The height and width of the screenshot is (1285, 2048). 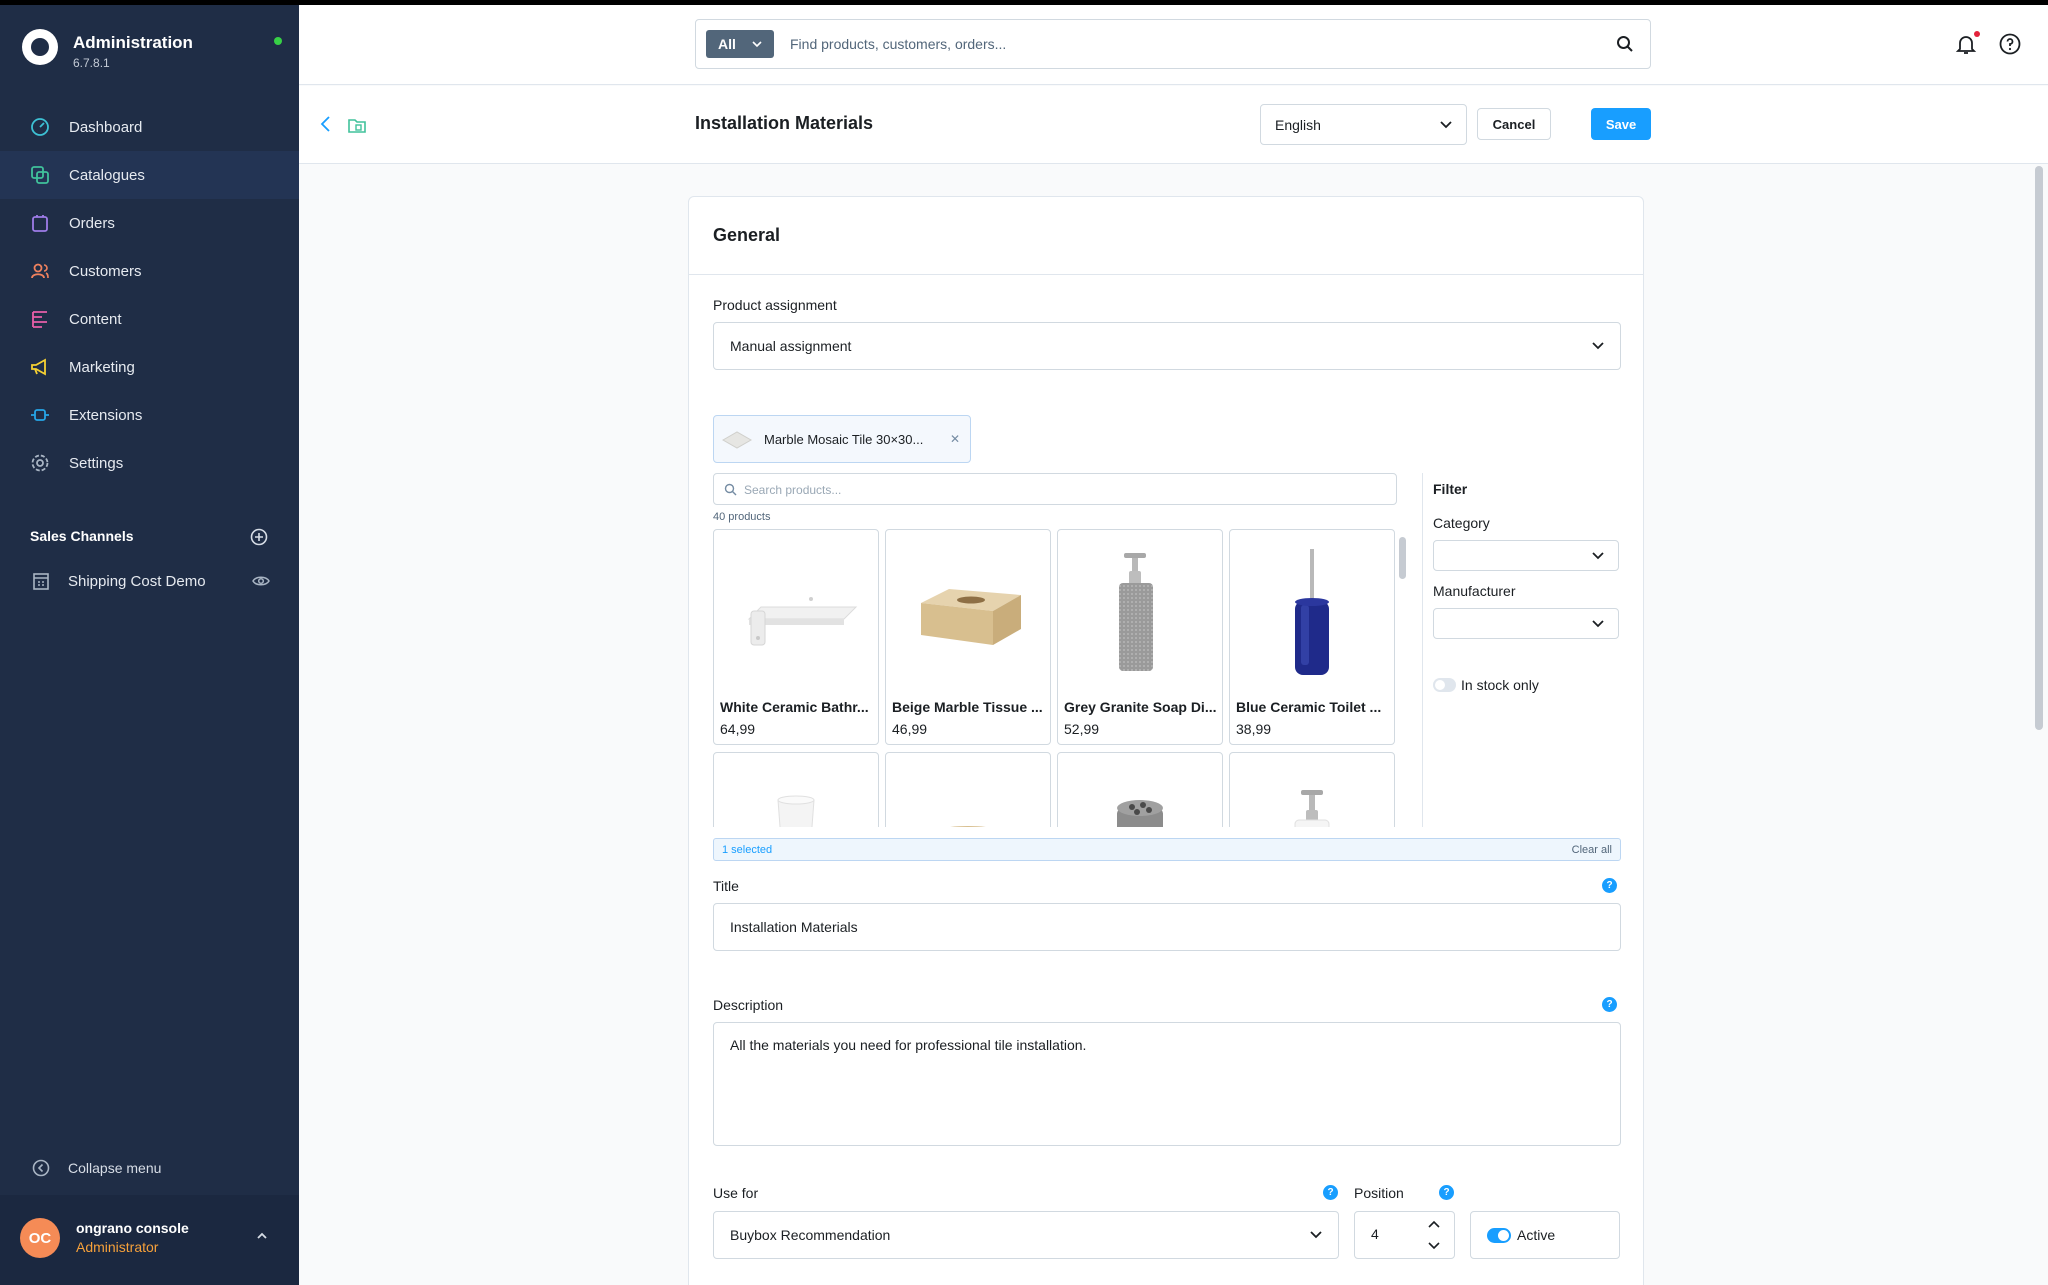 I want to click on in-stock-label: In stock only, so click(x=1500, y=685).